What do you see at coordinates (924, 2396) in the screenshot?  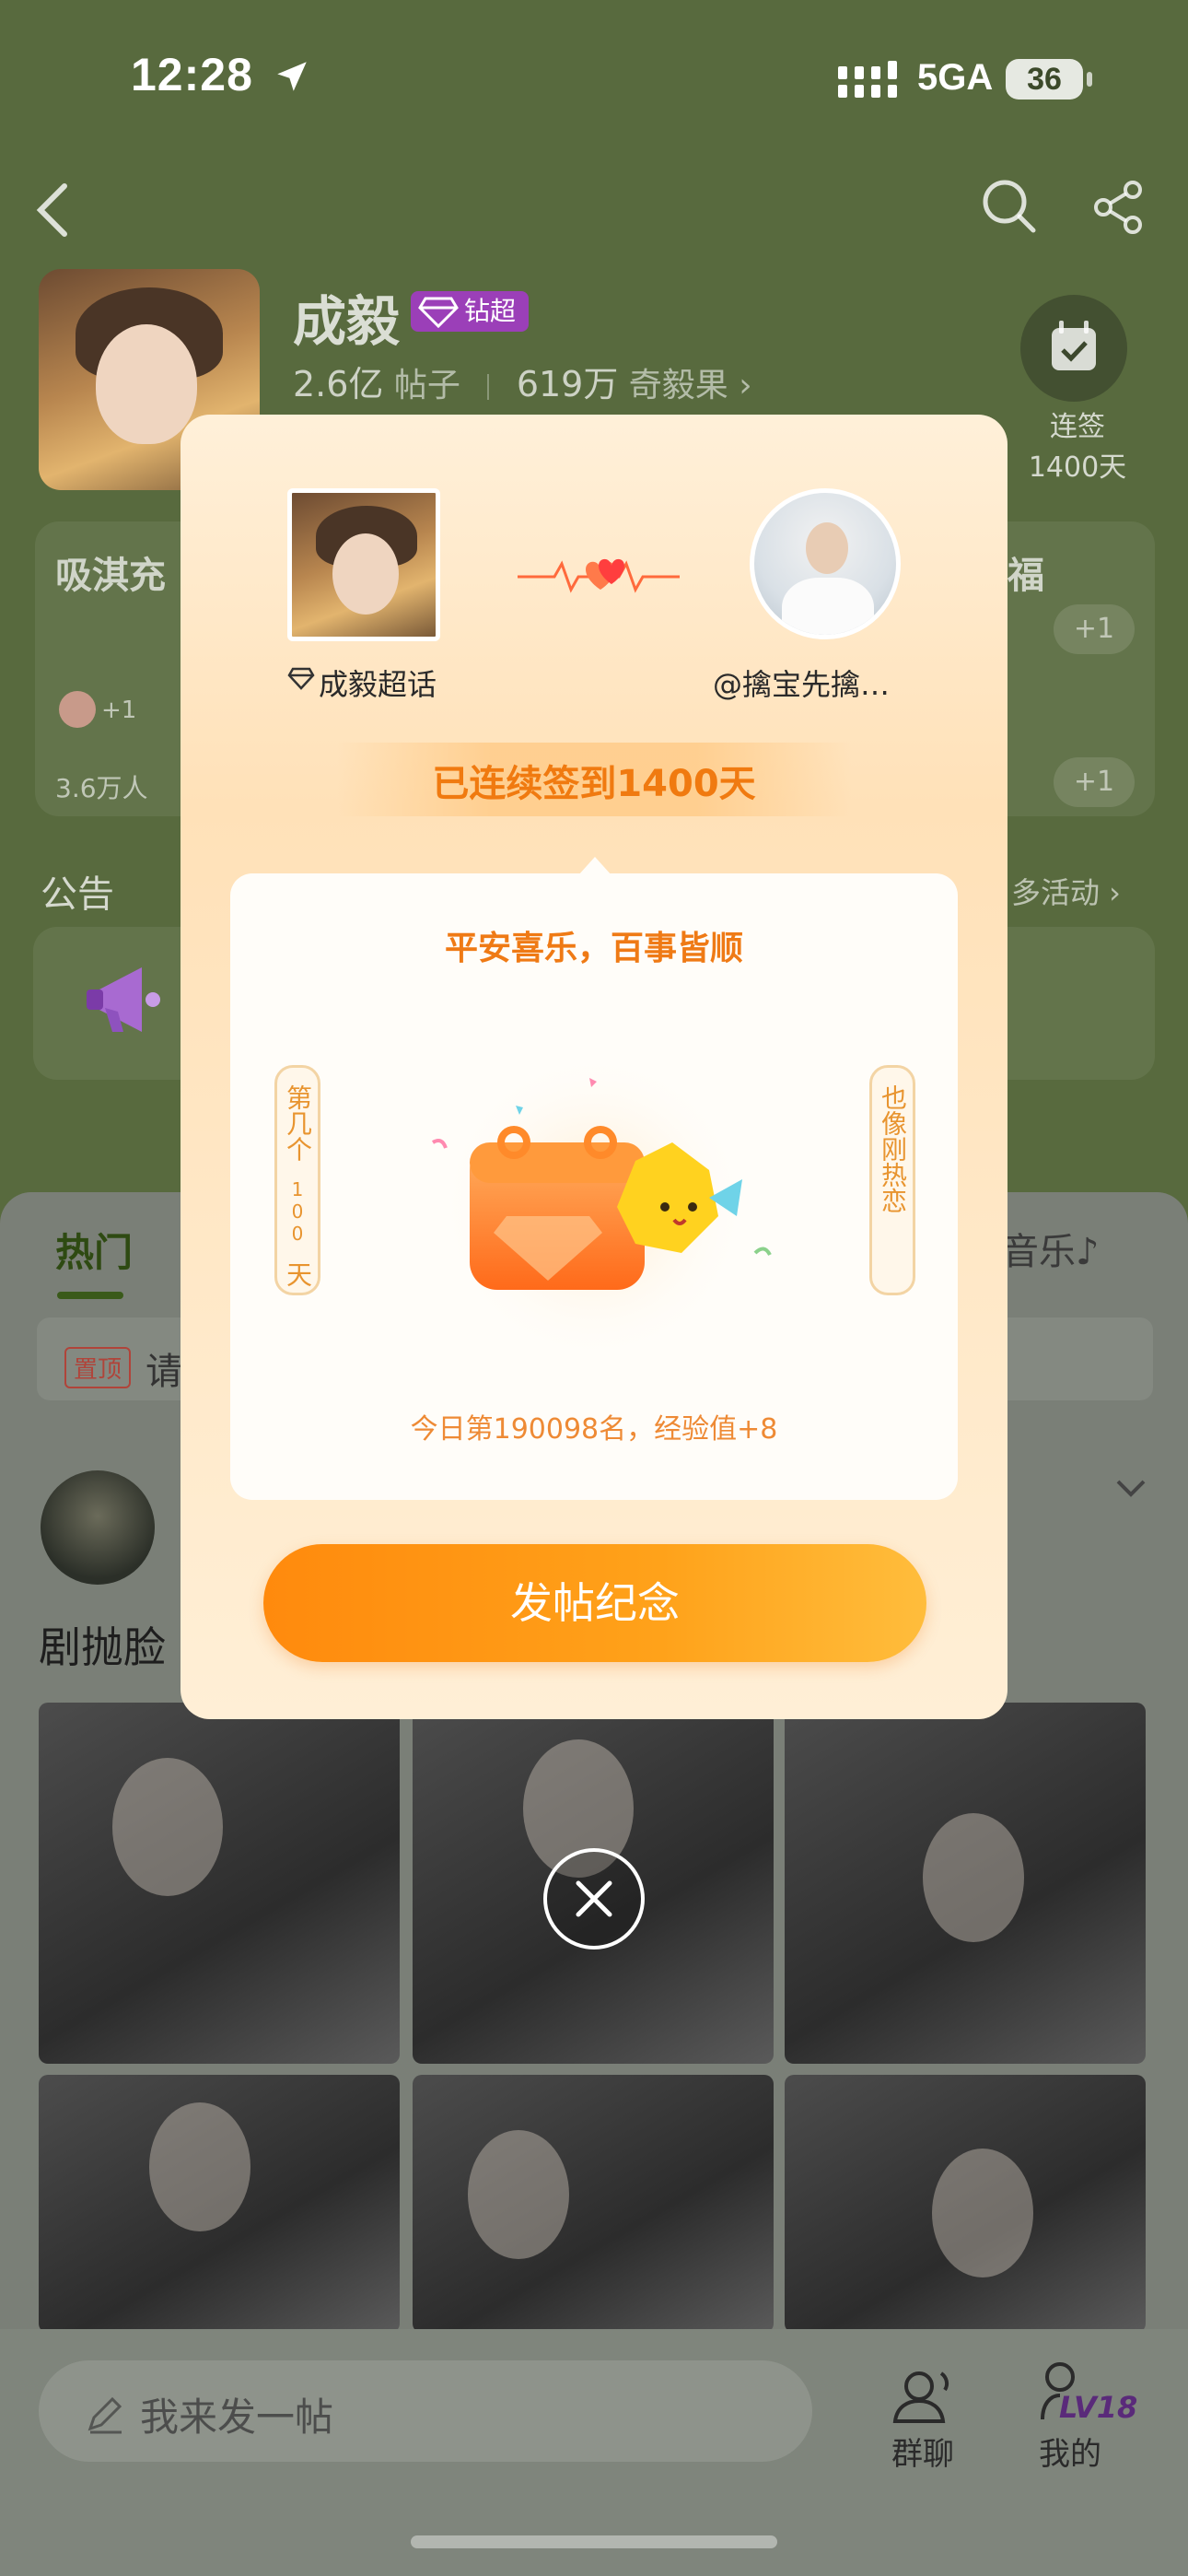 I see `group-chat-icon` at bounding box center [924, 2396].